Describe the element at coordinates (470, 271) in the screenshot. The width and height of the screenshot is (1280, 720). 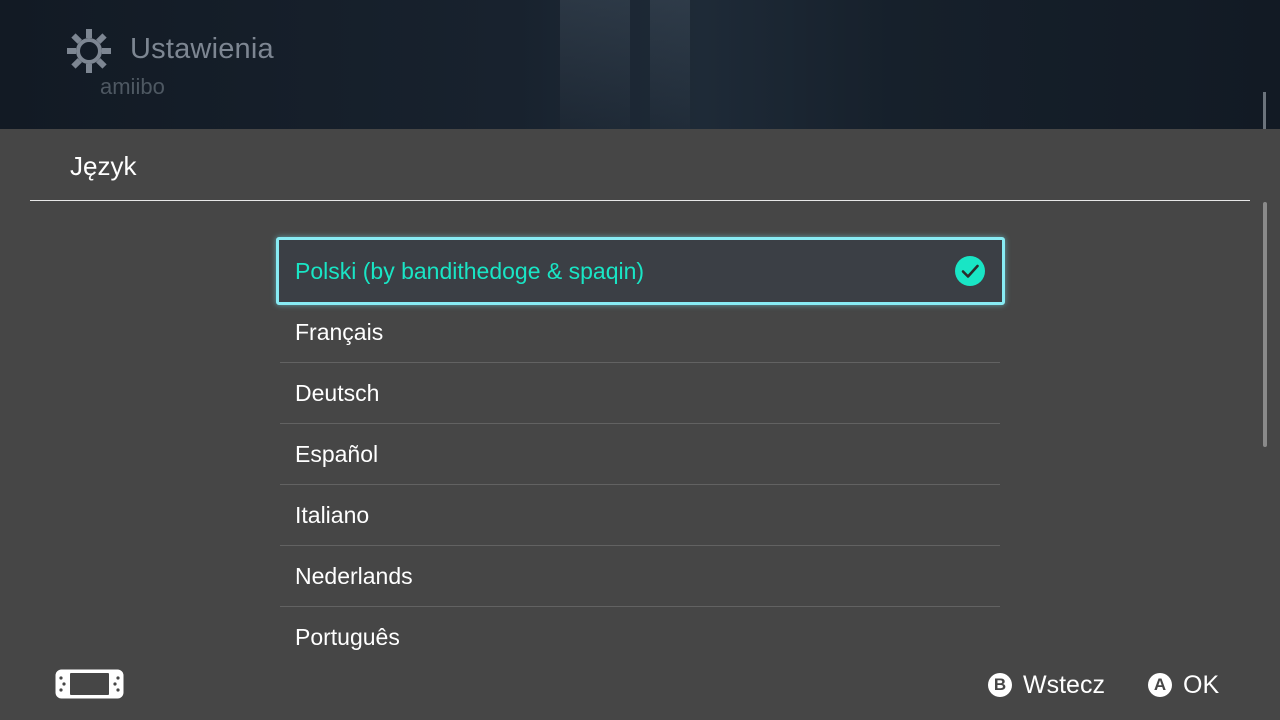
I see `language-label: Polski (by bandithedoge & spaqin)` at that location.